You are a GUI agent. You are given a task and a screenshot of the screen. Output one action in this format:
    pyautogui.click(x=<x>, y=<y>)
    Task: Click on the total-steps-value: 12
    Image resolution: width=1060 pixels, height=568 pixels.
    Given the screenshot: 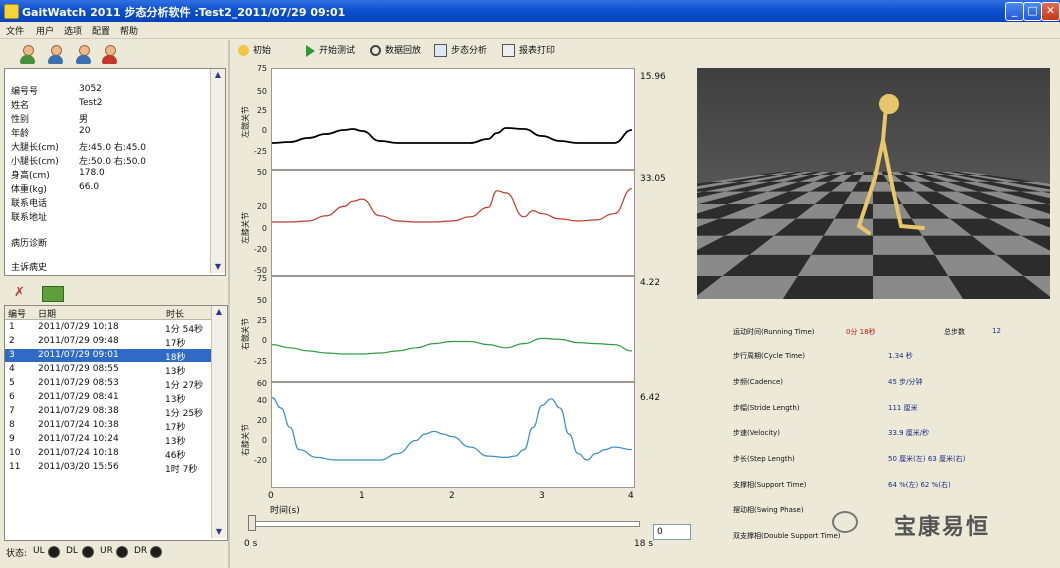 What is the action you would take?
    pyautogui.click(x=996, y=331)
    